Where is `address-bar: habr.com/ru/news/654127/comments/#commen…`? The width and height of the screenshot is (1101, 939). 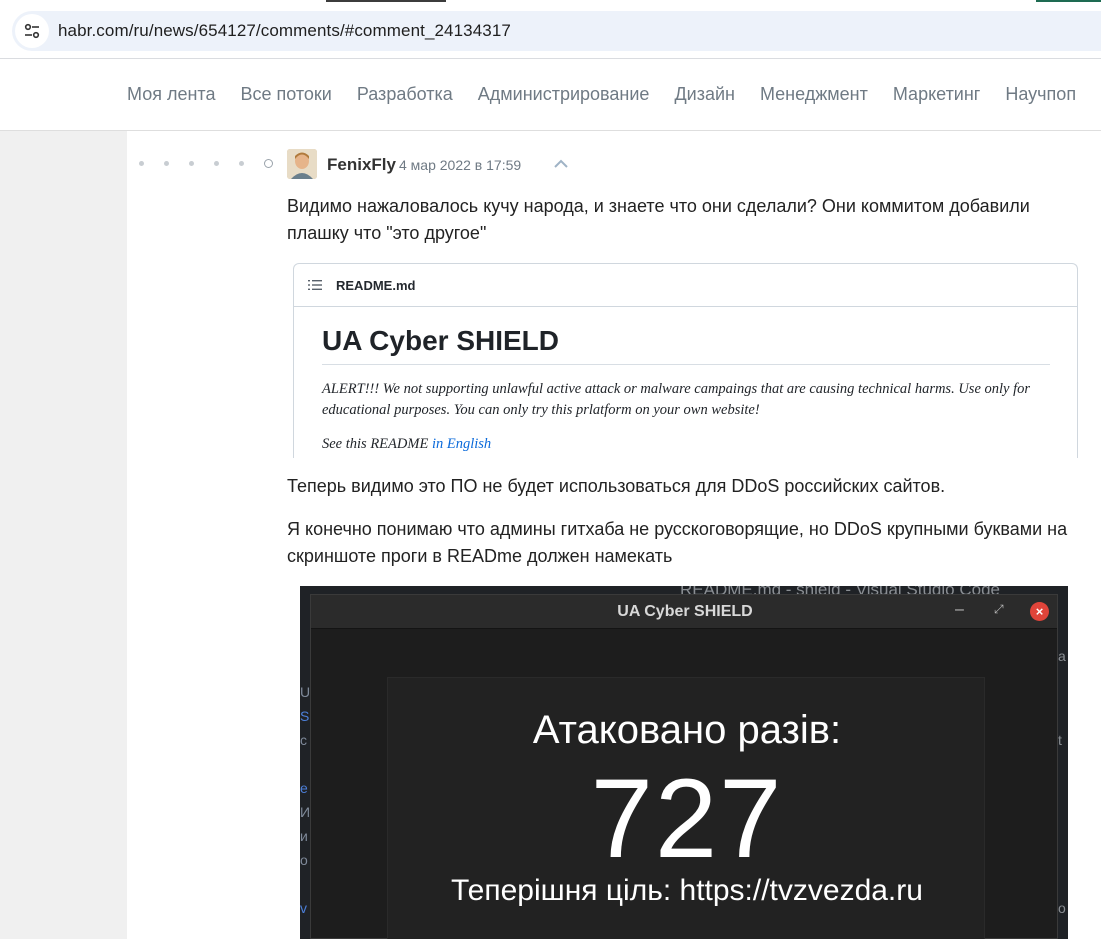 address-bar: habr.com/ru/news/654127/comments/#commen… is located at coordinates (556, 31).